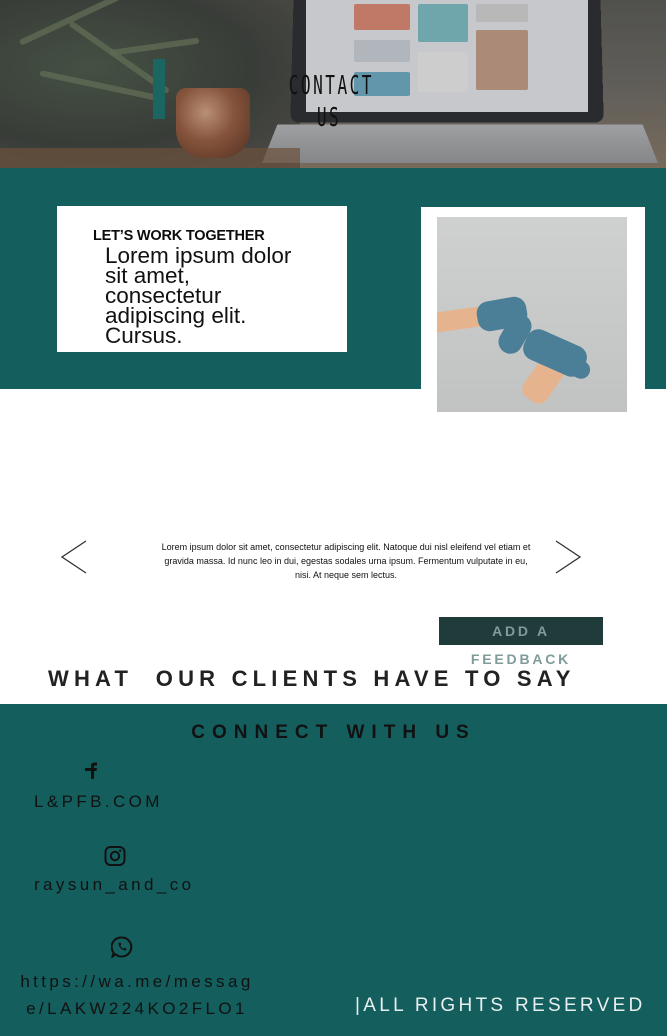  I want to click on facebook-link: L&PFB.COM, so click(98, 802).